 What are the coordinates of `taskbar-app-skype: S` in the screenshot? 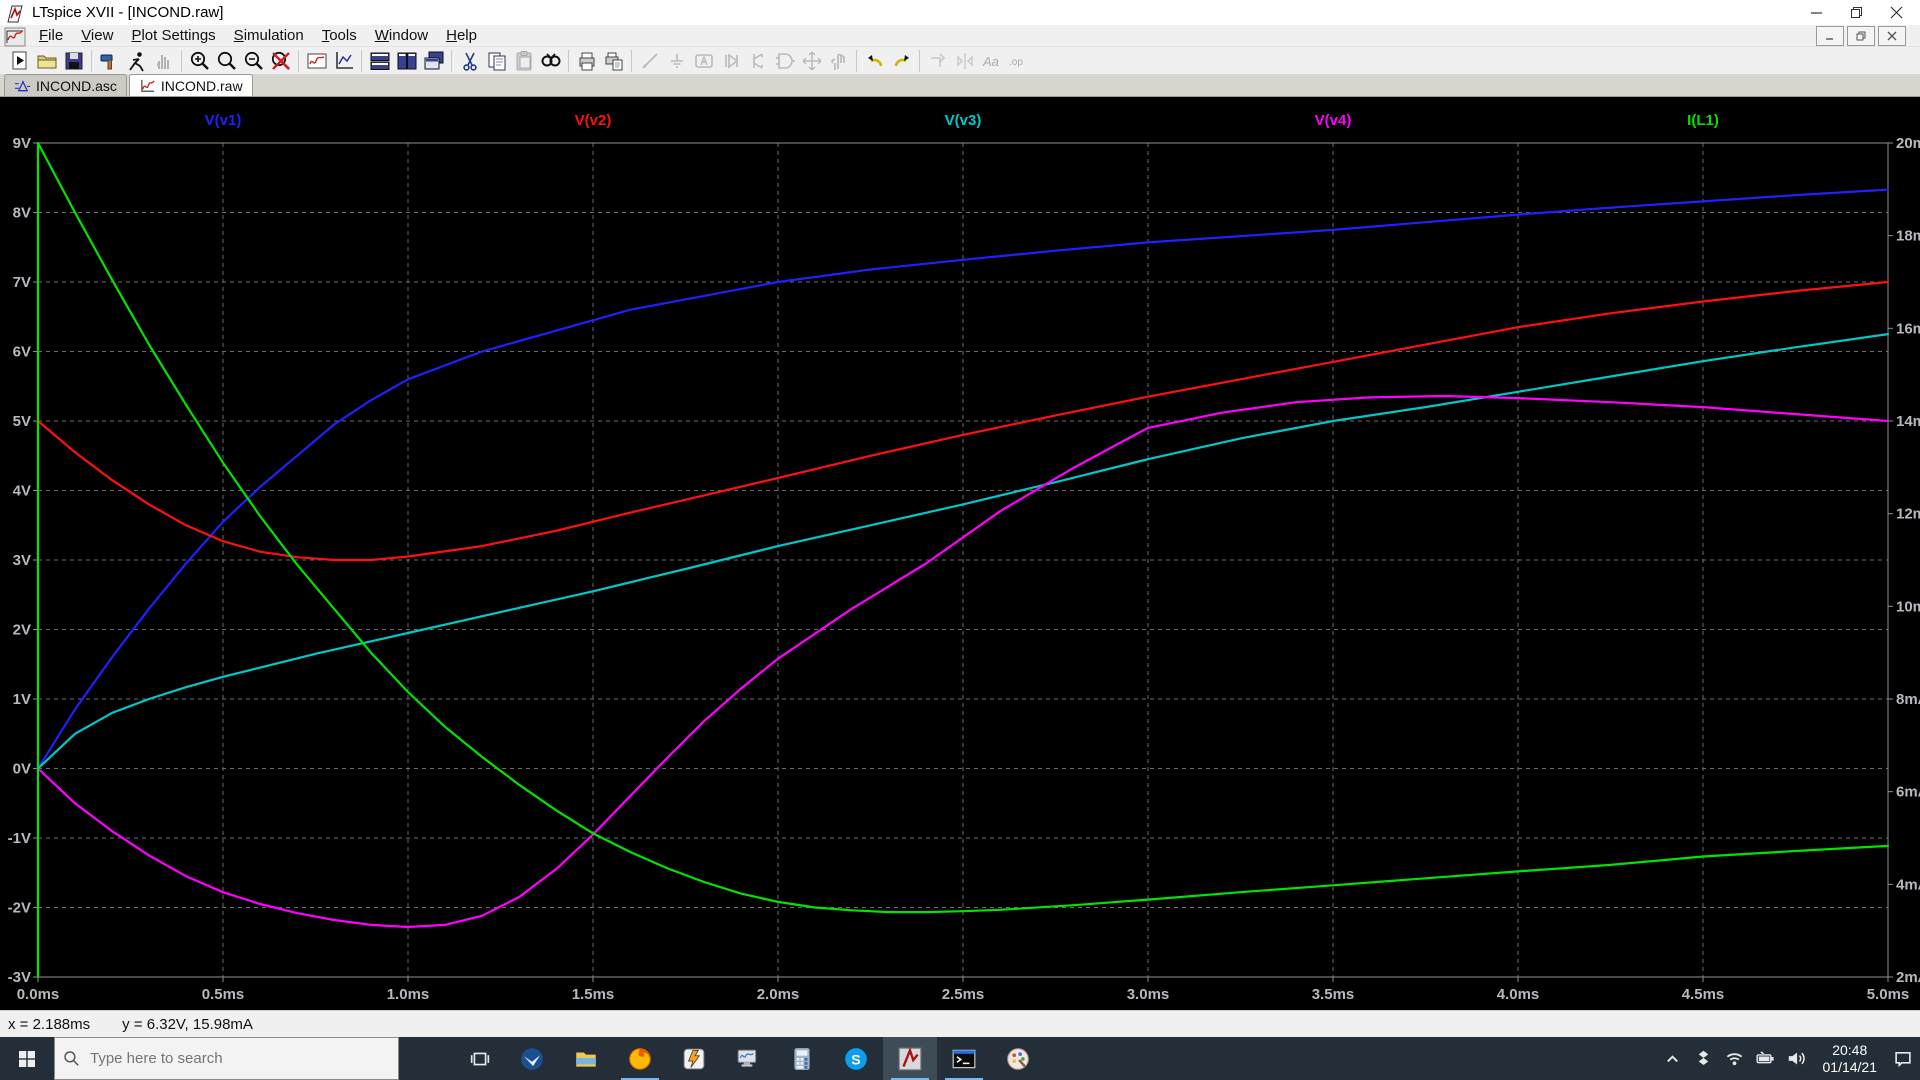 It's located at (856, 1058).